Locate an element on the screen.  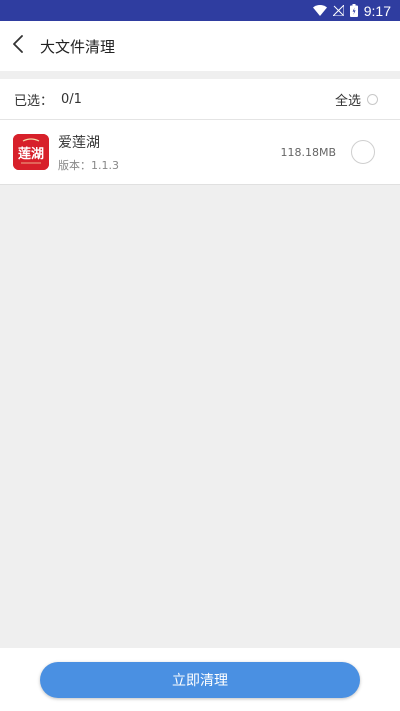
select-all-toggle: 全选 is located at coordinates (356, 99).